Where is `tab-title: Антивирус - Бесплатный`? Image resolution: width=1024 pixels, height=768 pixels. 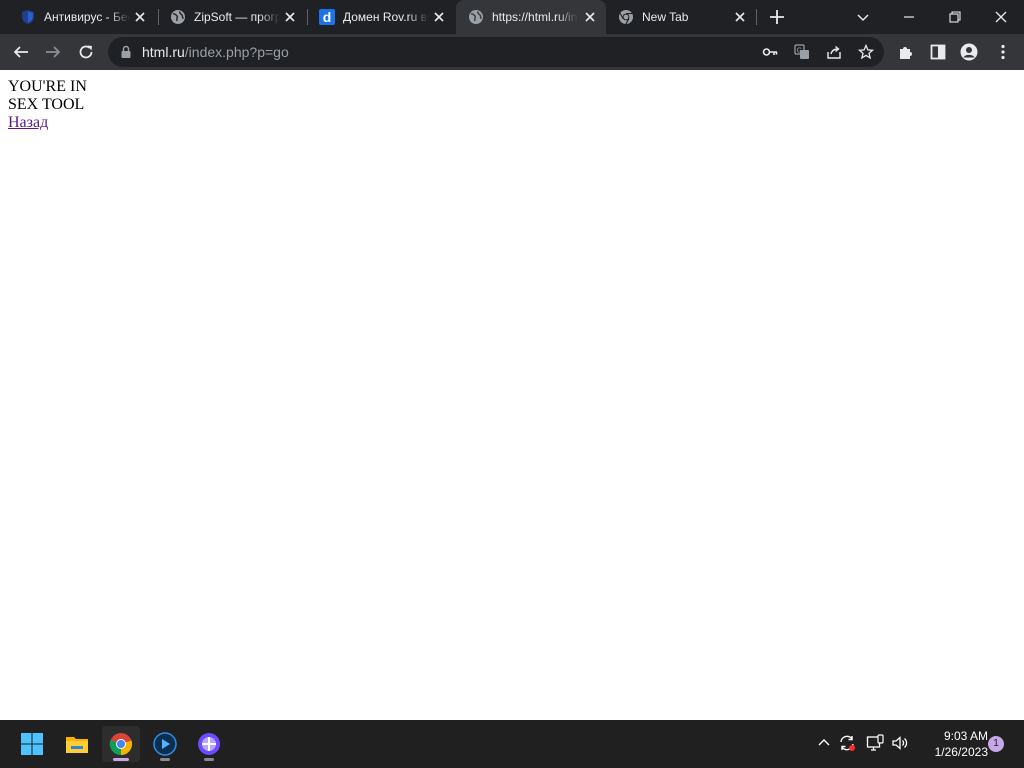
tab-title: Антивирус - Бесплатный is located at coordinates (87, 17).